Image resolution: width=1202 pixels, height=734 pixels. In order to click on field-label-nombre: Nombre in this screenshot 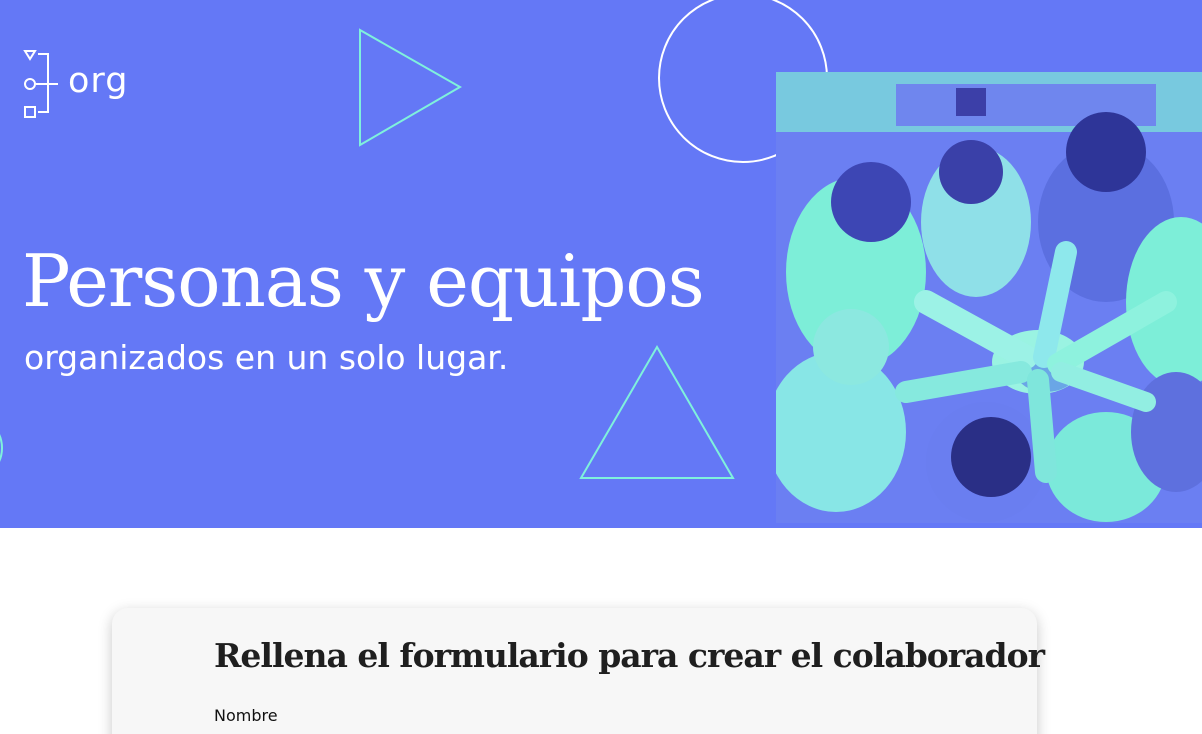, I will do `click(246, 715)`.